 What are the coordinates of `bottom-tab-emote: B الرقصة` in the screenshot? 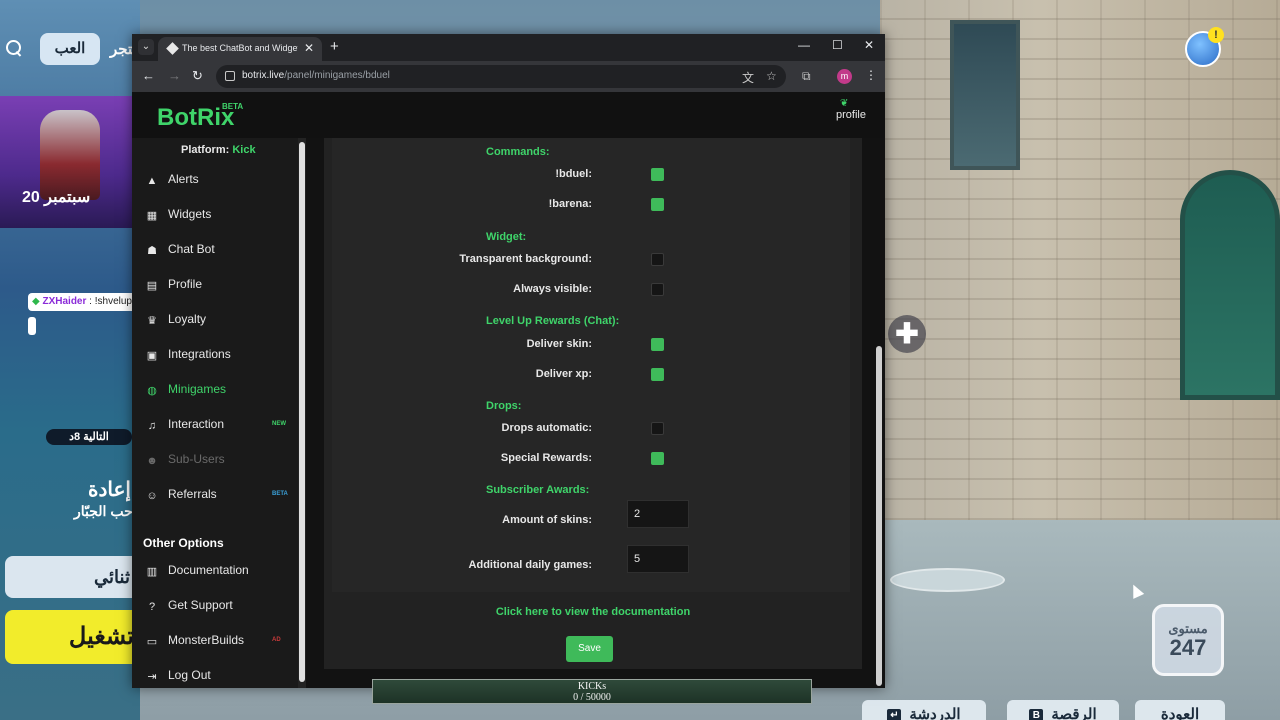 It's located at (1063, 710).